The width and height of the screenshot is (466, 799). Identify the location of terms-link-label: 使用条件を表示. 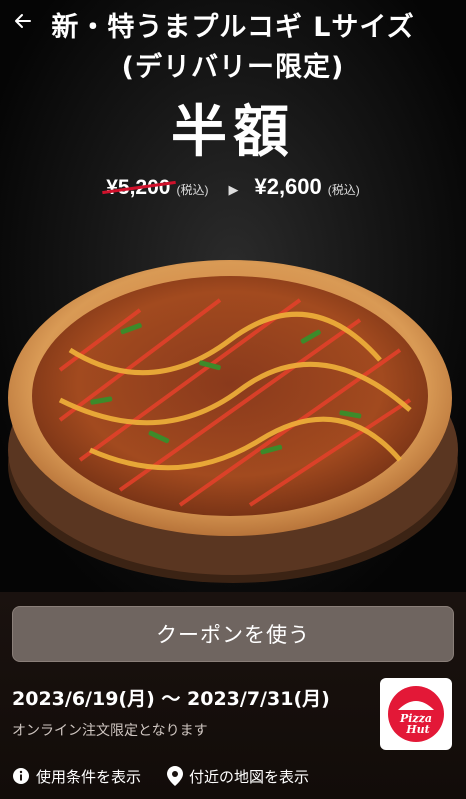
(89, 776).